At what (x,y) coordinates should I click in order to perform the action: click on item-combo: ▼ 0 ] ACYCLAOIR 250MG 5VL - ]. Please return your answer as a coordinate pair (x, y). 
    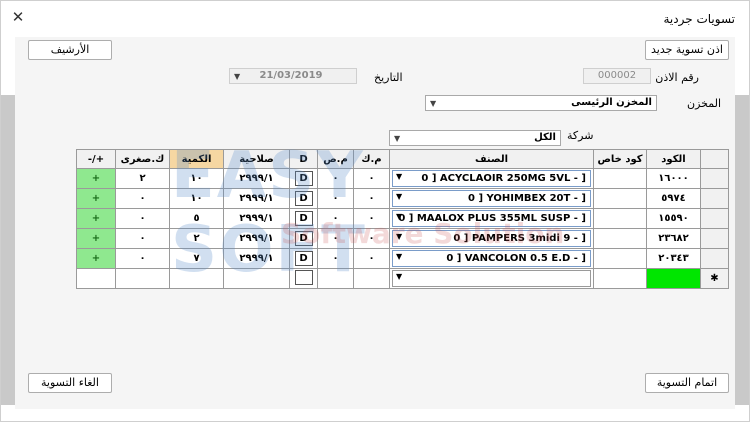
    Looking at the image, I should click on (491, 178).